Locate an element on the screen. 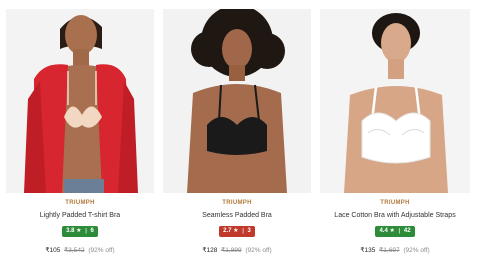  original-price: ₹3,542 is located at coordinates (74, 250).